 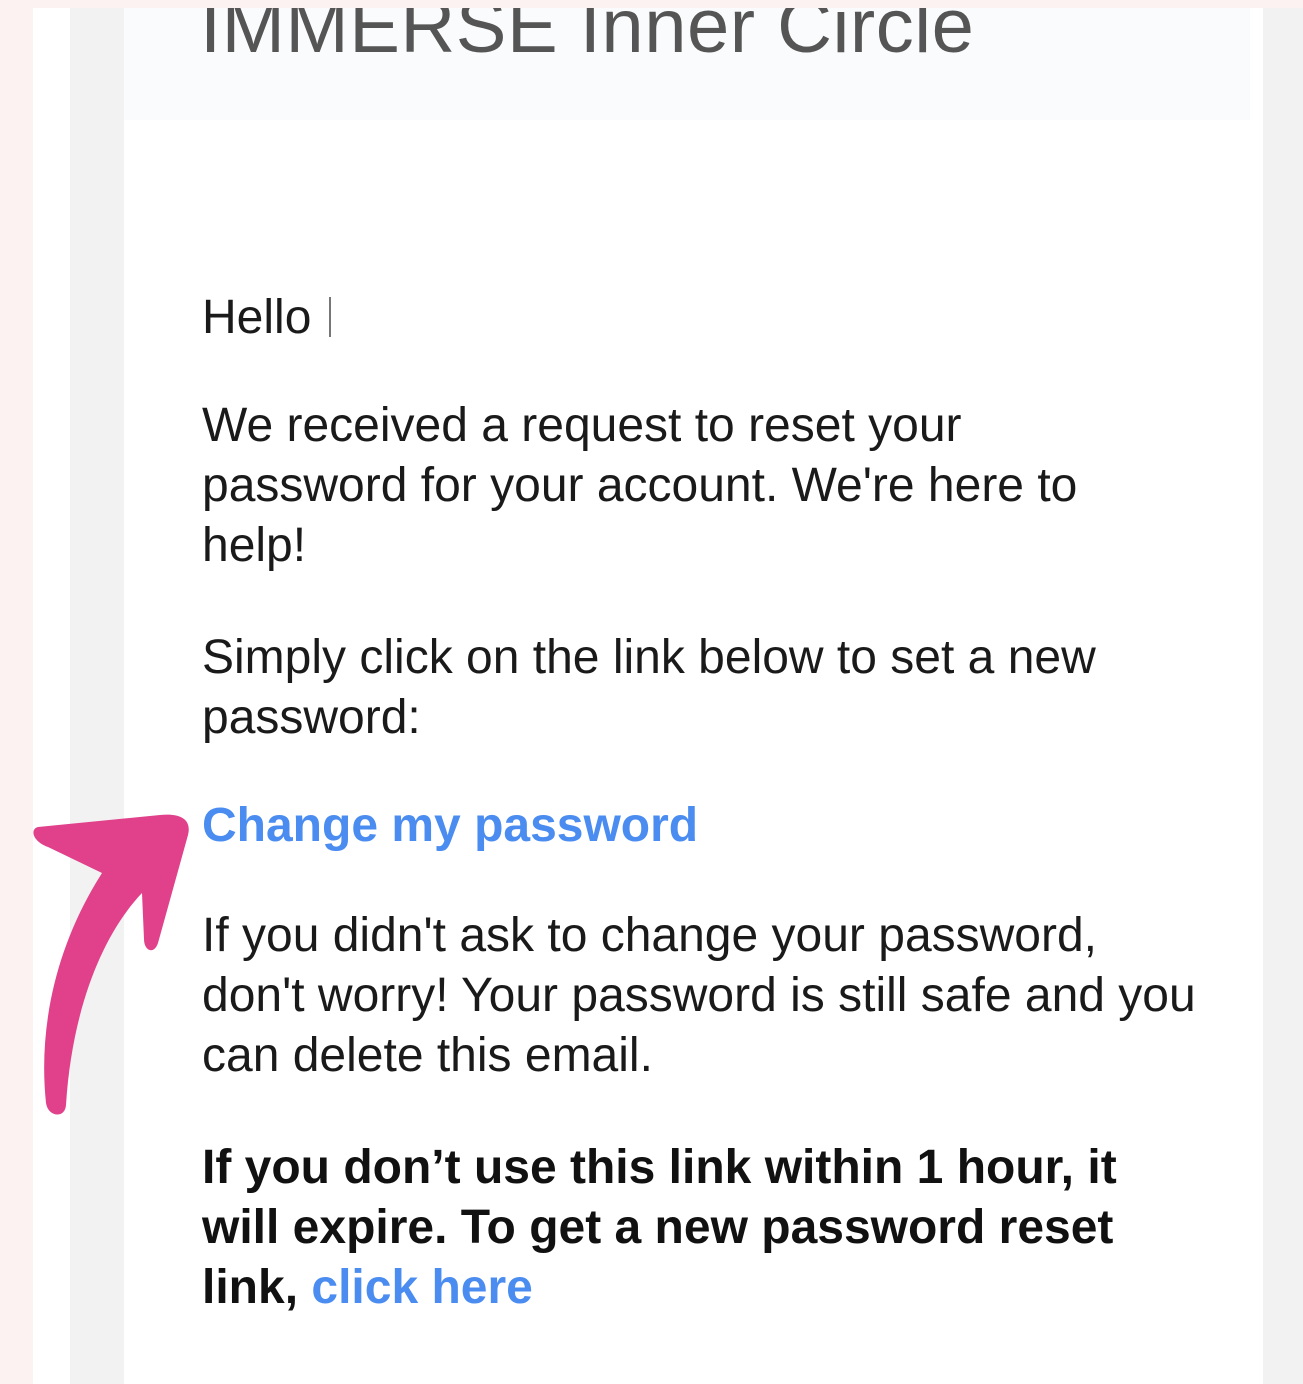 What do you see at coordinates (257, 317) in the screenshot?
I see `greeting-text: Hello` at bounding box center [257, 317].